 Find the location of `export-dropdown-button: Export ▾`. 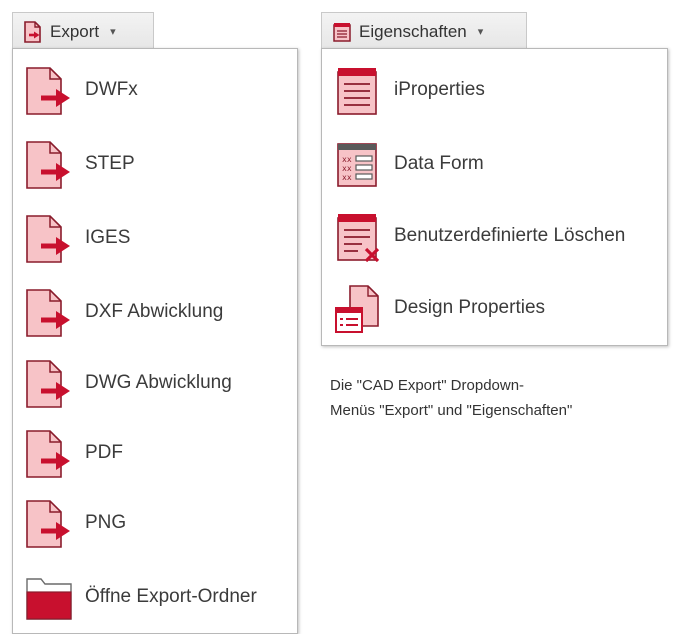

export-dropdown-button: Export ▾ is located at coordinates (83, 31).